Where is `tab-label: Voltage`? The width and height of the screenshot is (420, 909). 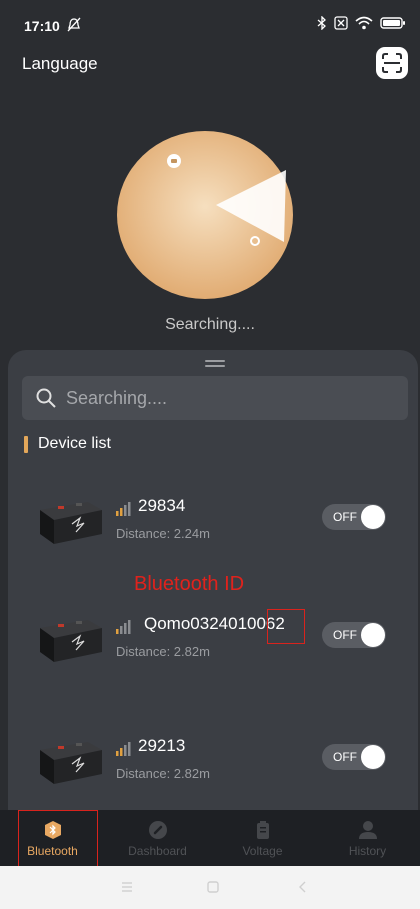 tab-label: Voltage is located at coordinates (262, 851).